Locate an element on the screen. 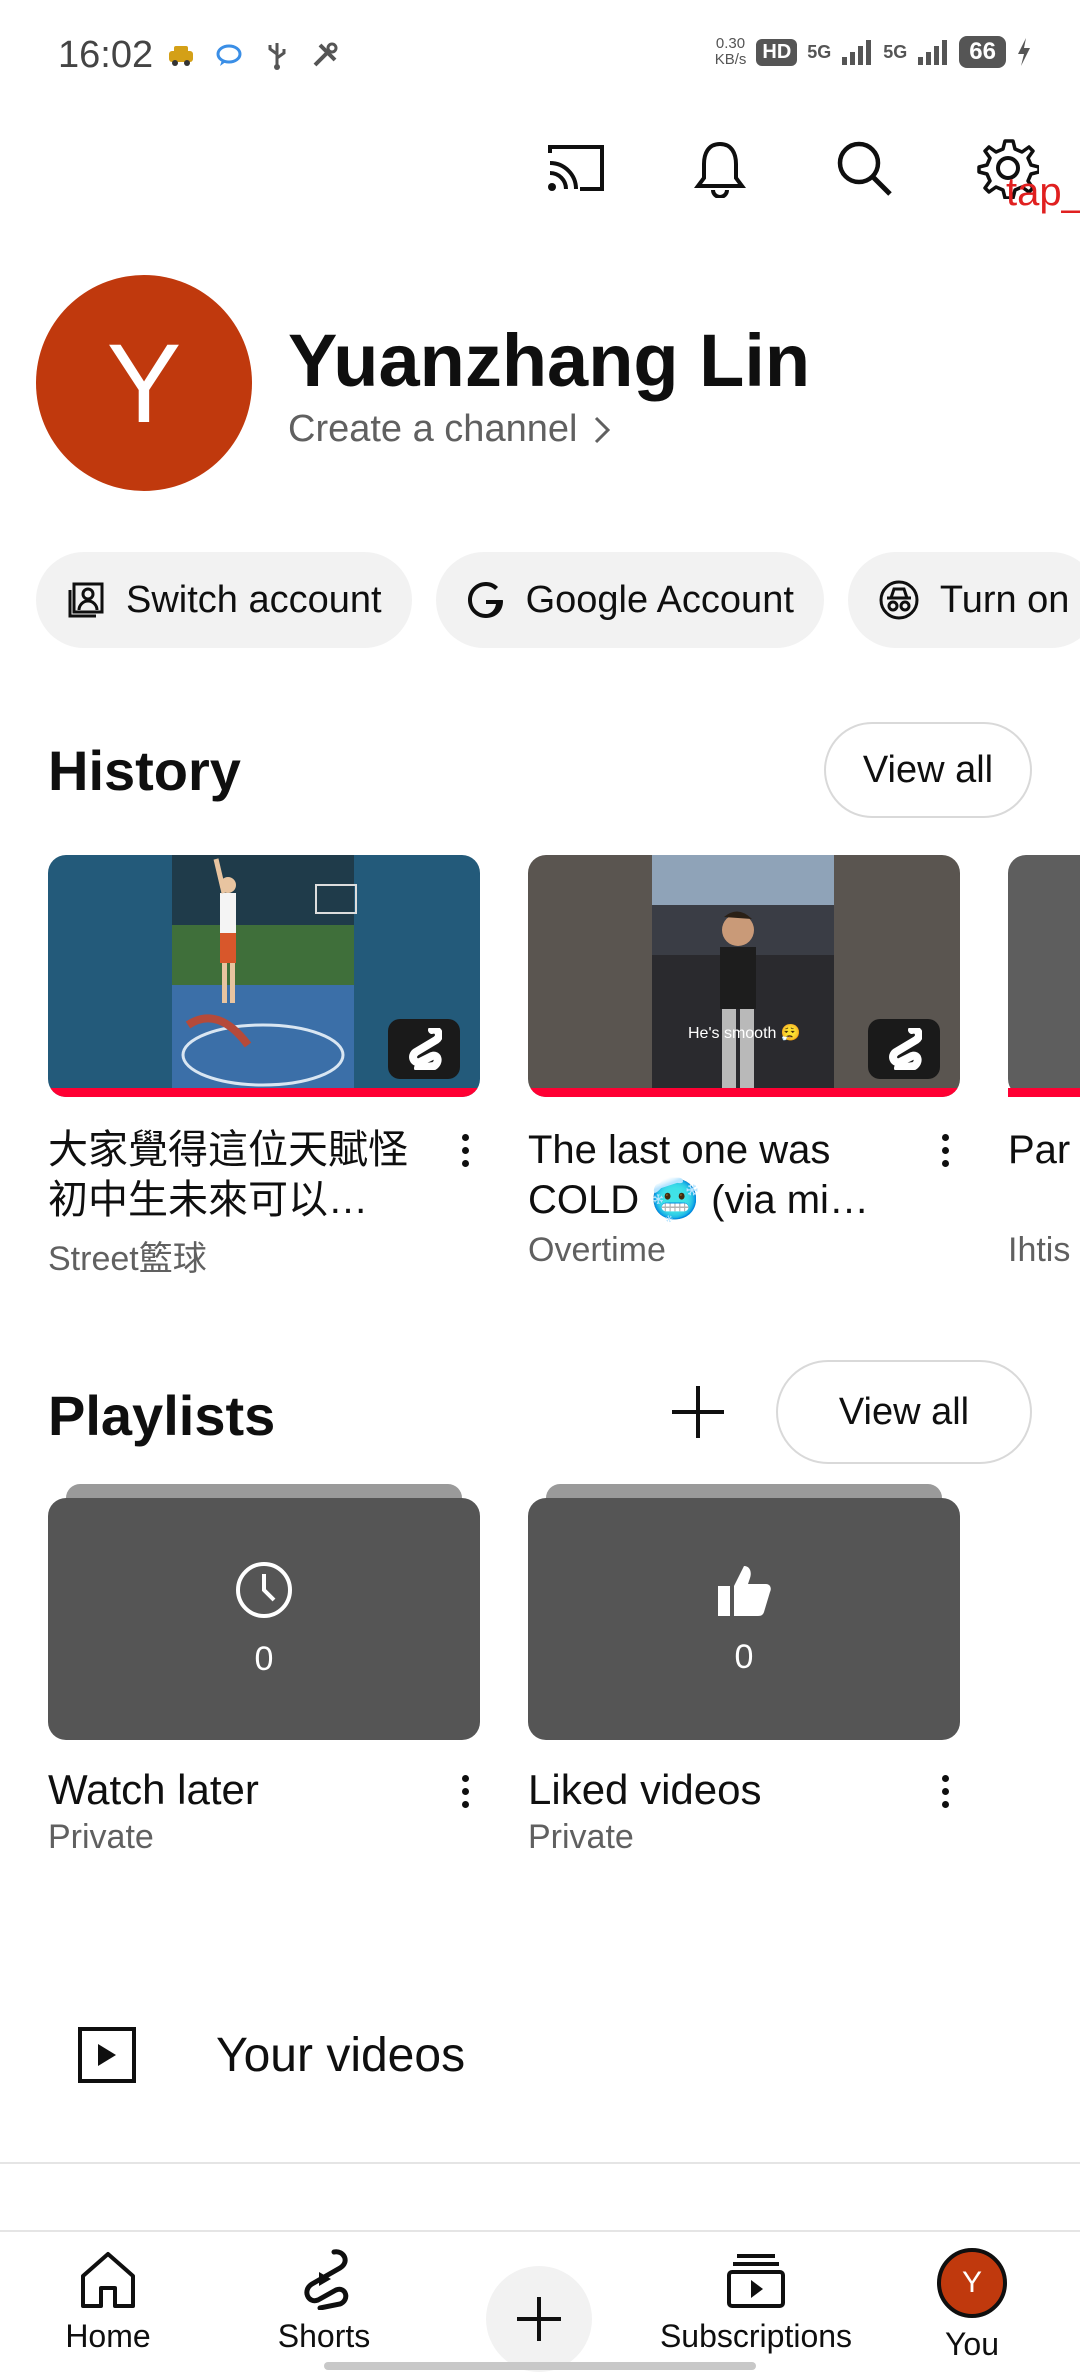 The image size is (1080, 2376). google-g-icon is located at coordinates (485, 600).